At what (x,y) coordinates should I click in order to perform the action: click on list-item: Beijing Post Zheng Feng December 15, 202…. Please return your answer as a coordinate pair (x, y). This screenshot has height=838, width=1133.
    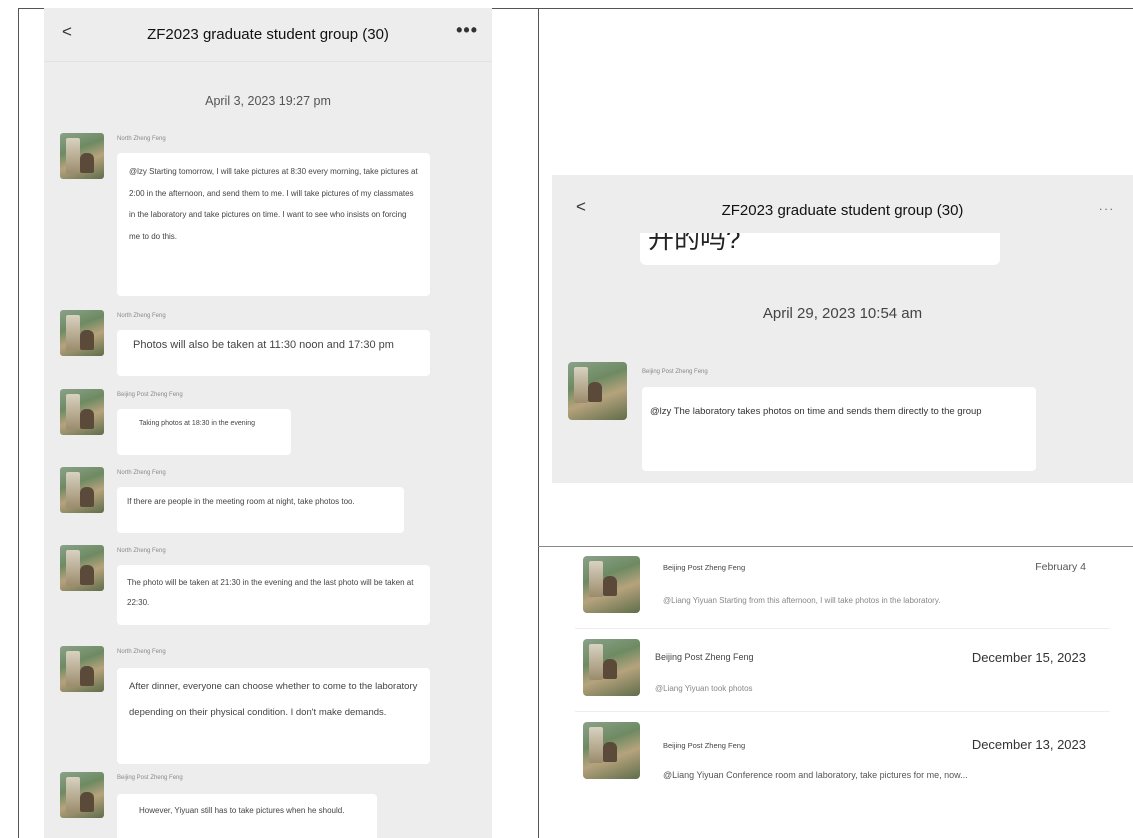
    Looking at the image, I should click on (842, 672).